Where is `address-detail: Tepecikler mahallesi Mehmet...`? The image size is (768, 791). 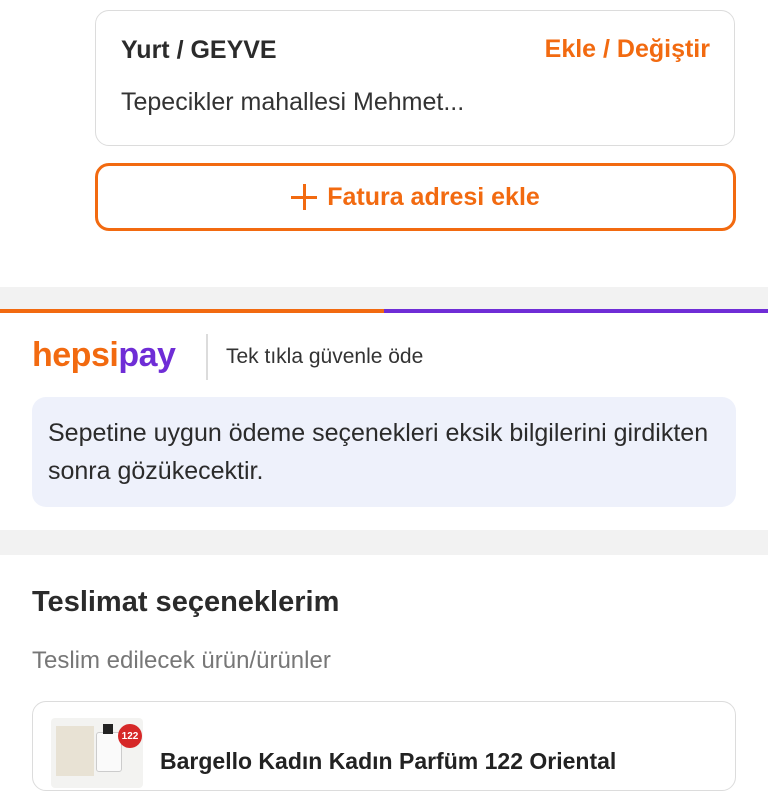
address-detail: Tepecikler mahallesi Mehmet... is located at coordinates (293, 102).